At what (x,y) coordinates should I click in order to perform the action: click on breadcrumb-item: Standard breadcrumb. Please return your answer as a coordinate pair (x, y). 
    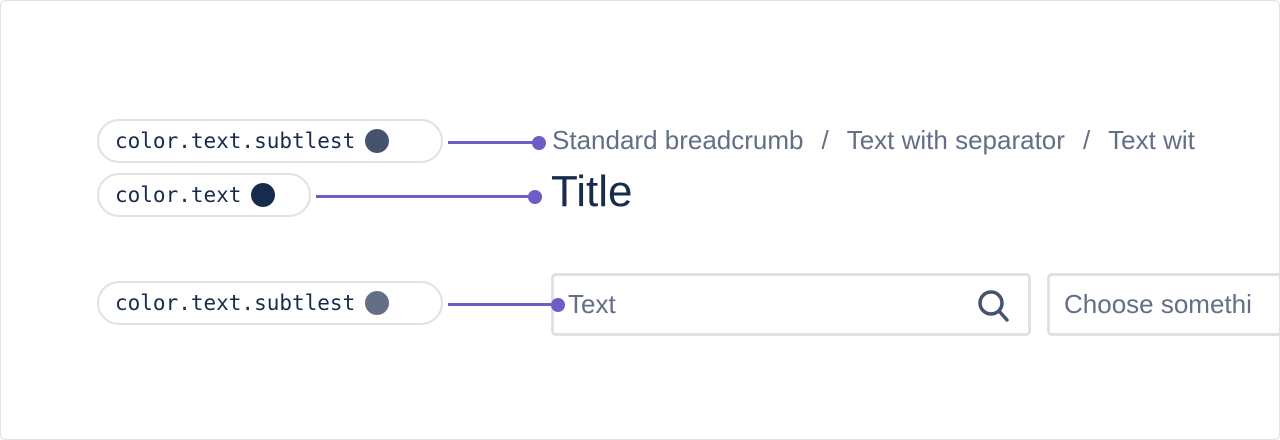
    Looking at the image, I should click on (677, 140).